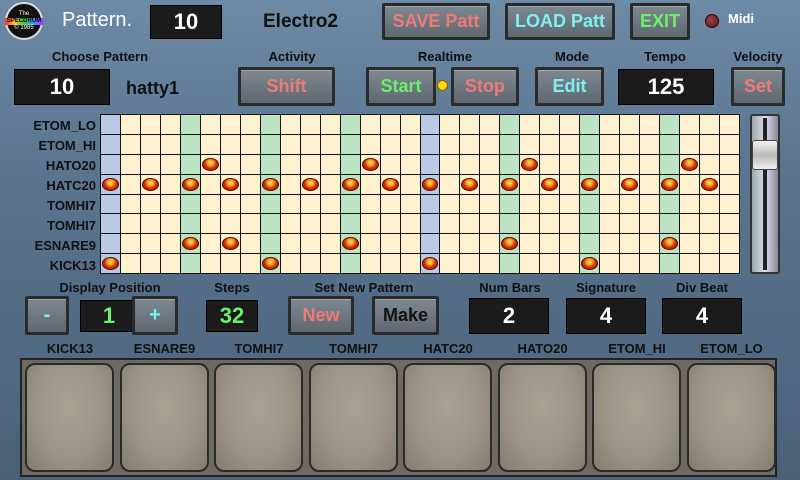 The image size is (800, 480). What do you see at coordinates (606, 316) in the screenshot?
I see `signature-input: 4` at bounding box center [606, 316].